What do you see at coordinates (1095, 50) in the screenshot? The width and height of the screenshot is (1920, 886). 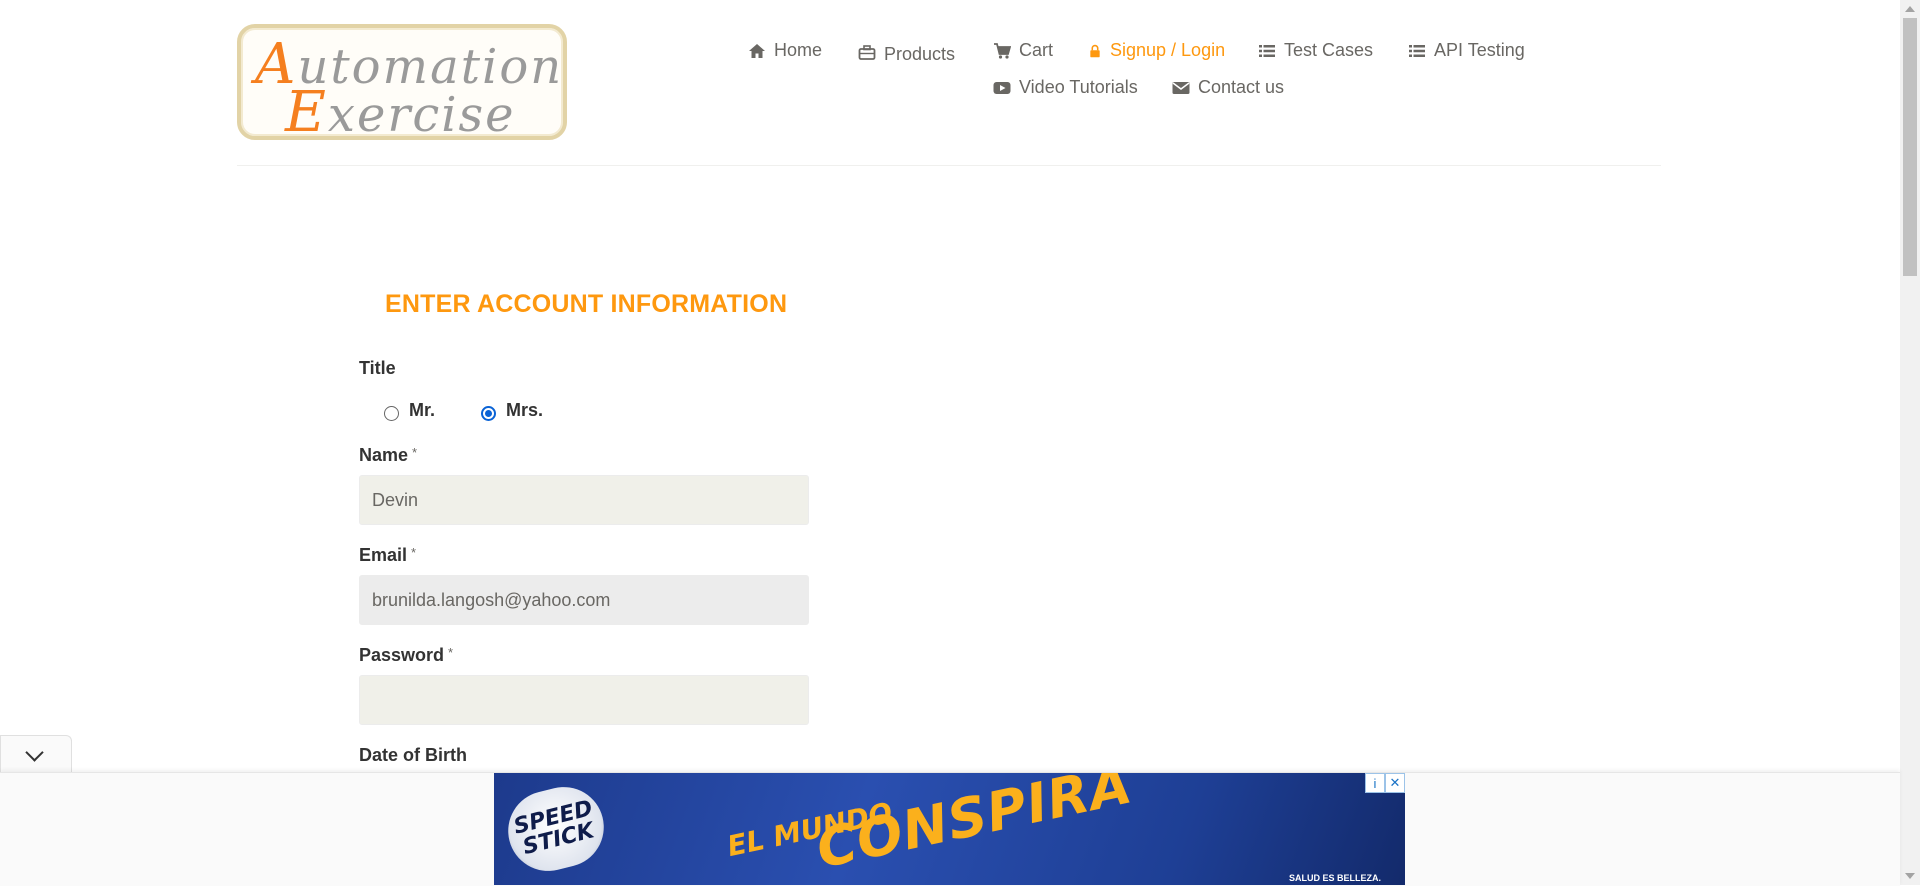 I see `lock-icon` at bounding box center [1095, 50].